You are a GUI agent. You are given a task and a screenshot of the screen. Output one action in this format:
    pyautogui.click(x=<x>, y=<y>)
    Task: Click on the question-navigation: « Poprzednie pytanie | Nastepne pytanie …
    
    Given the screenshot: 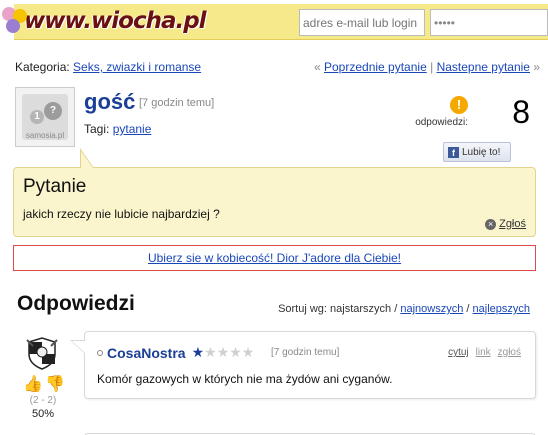 What is the action you would take?
    pyautogui.click(x=427, y=67)
    